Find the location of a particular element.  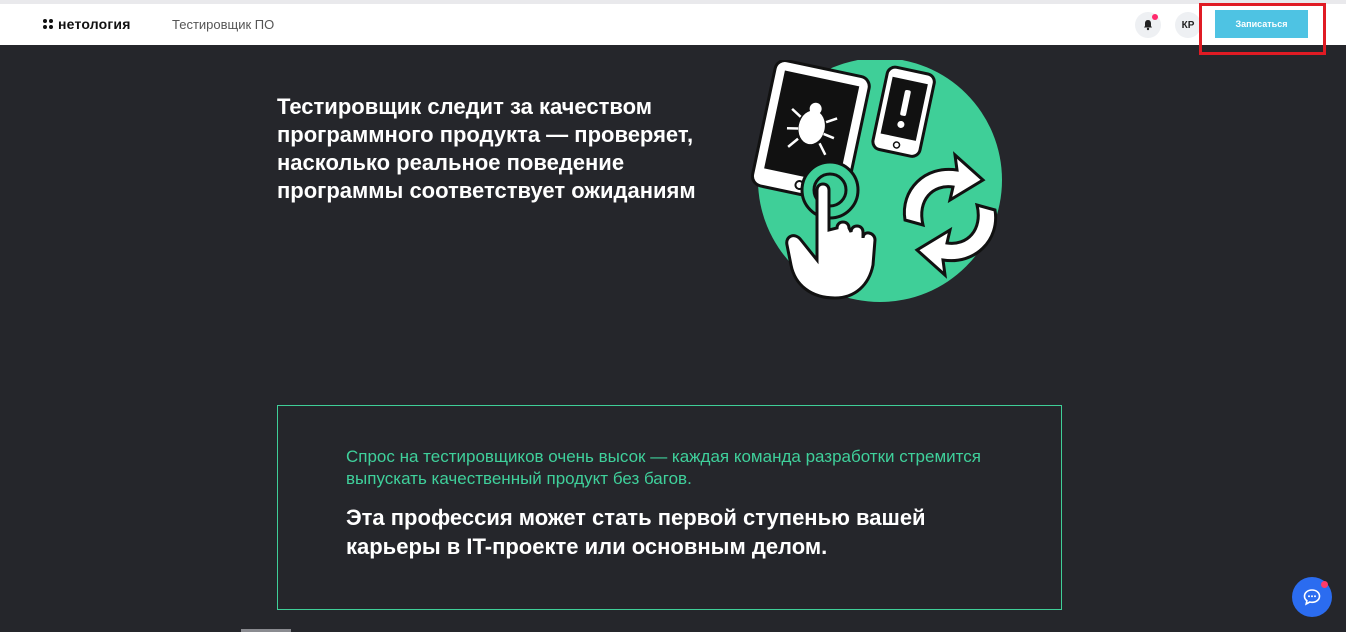

notifications-button is located at coordinates (1148, 25).